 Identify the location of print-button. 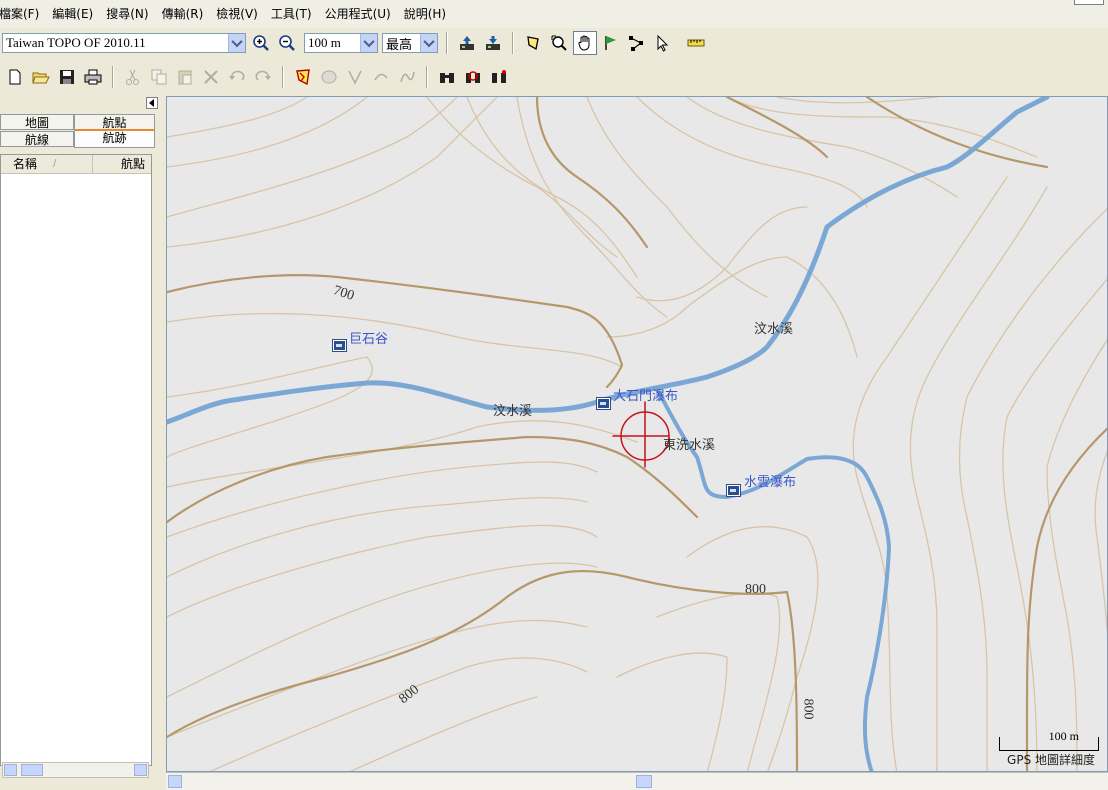
(93, 77).